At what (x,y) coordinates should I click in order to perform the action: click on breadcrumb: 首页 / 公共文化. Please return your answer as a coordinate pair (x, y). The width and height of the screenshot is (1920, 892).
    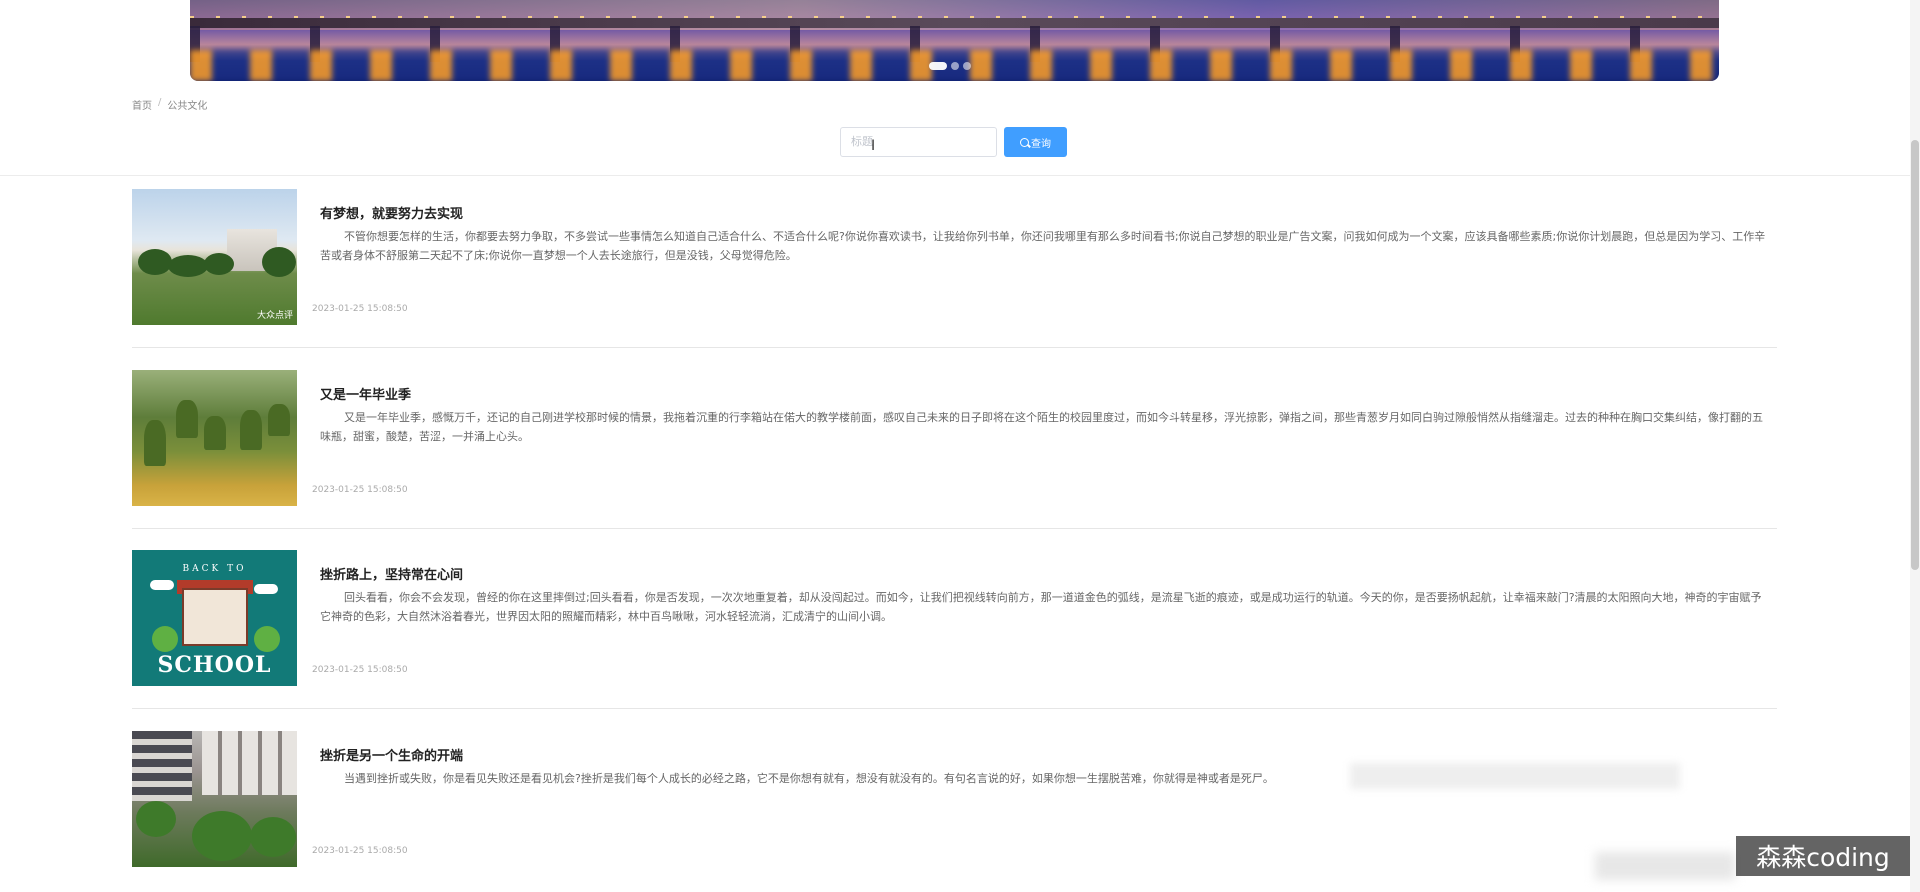
    Looking at the image, I should click on (169, 104).